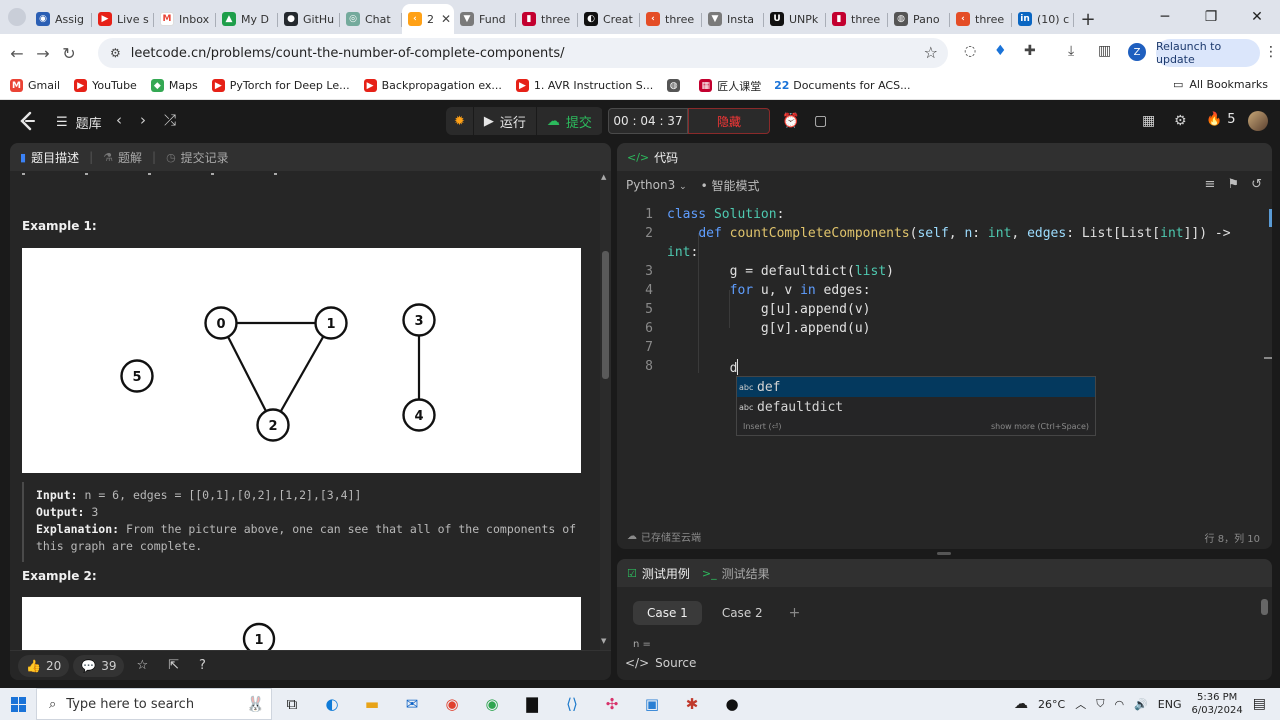  Describe the element at coordinates (49, 157) in the screenshot. I see `problem-tab: ▮ 题目描述` at that location.